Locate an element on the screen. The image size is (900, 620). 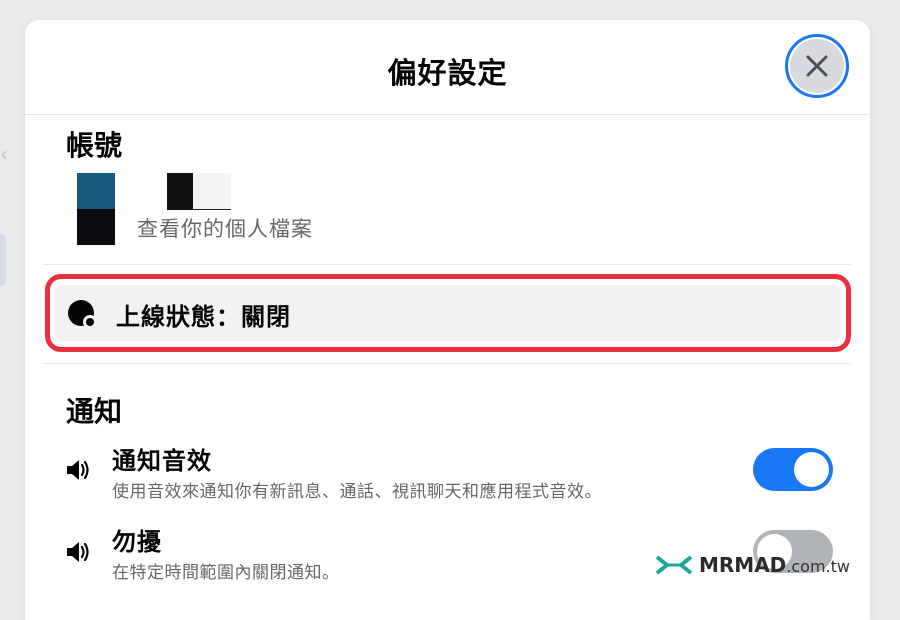
do-not-disturb-label: 勿擾 is located at coordinates (137, 542).